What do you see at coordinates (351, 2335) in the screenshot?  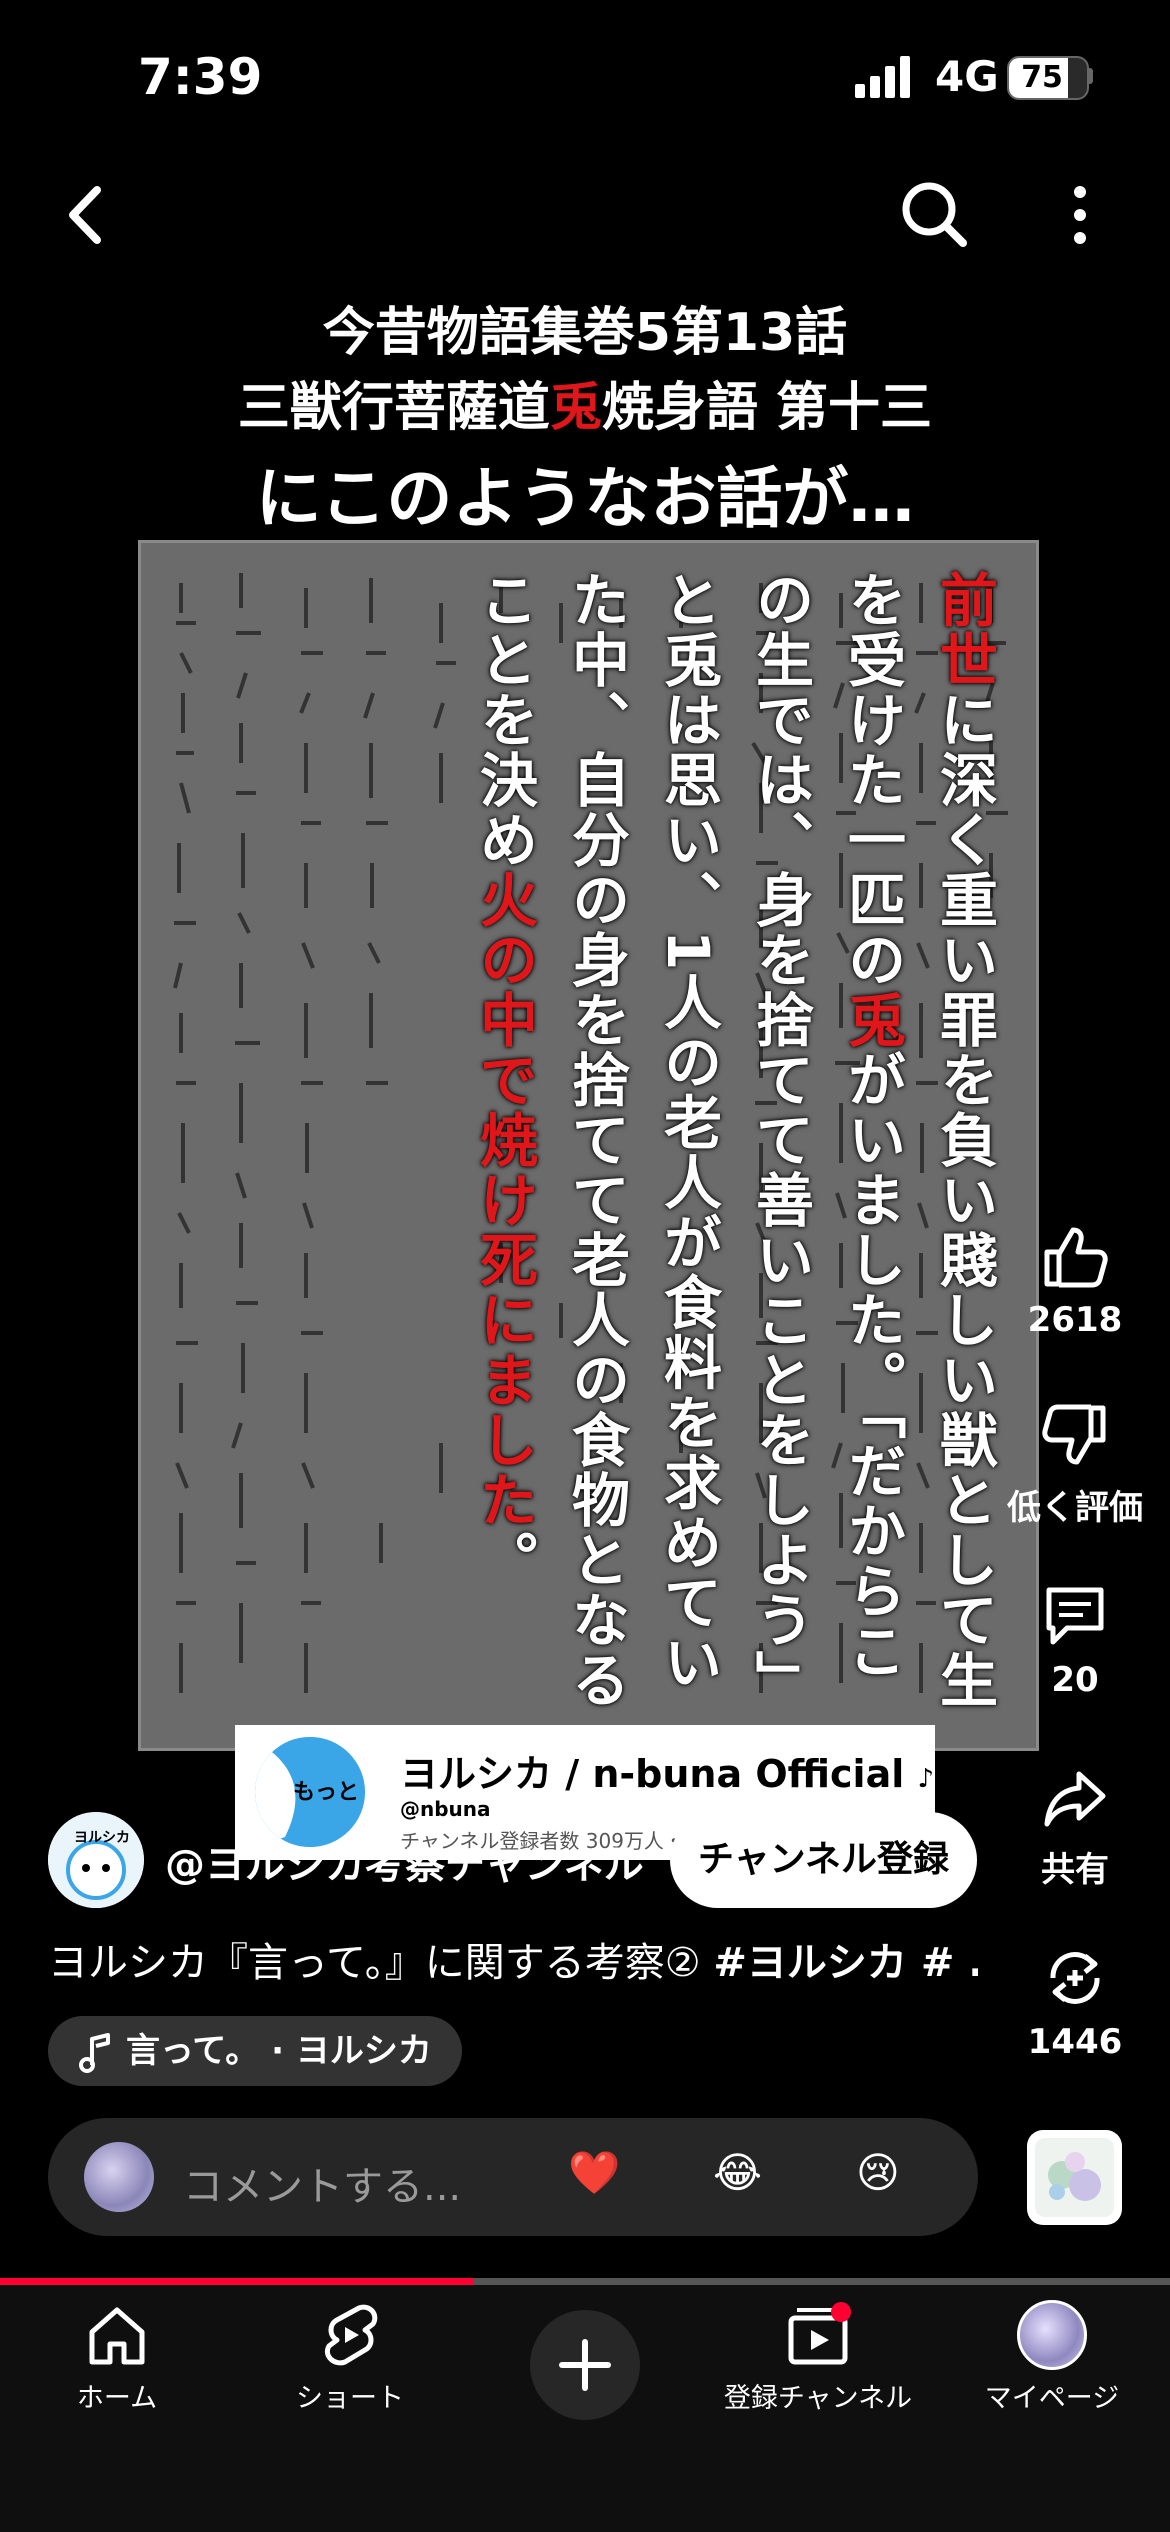 I see `shorts-icon` at bounding box center [351, 2335].